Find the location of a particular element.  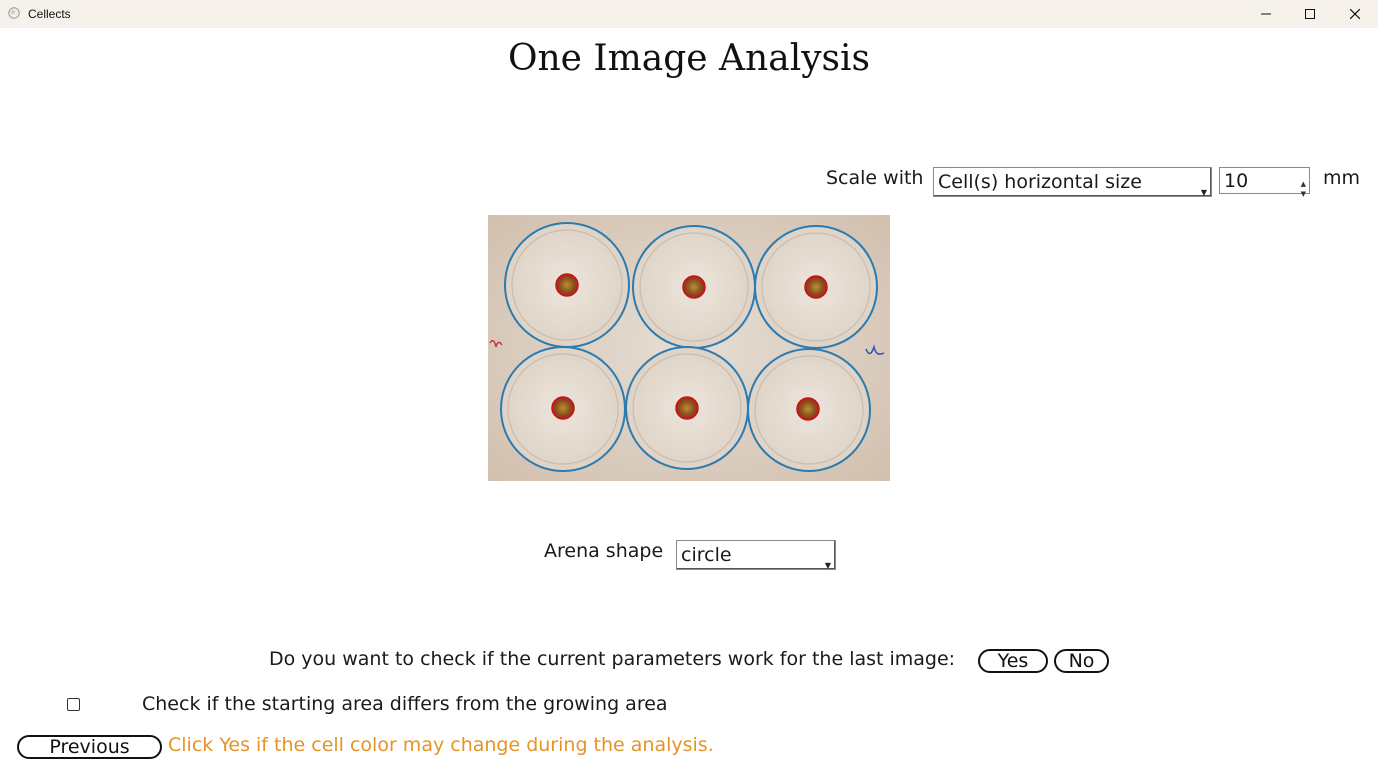

scale-unit: mm is located at coordinates (1342, 178).